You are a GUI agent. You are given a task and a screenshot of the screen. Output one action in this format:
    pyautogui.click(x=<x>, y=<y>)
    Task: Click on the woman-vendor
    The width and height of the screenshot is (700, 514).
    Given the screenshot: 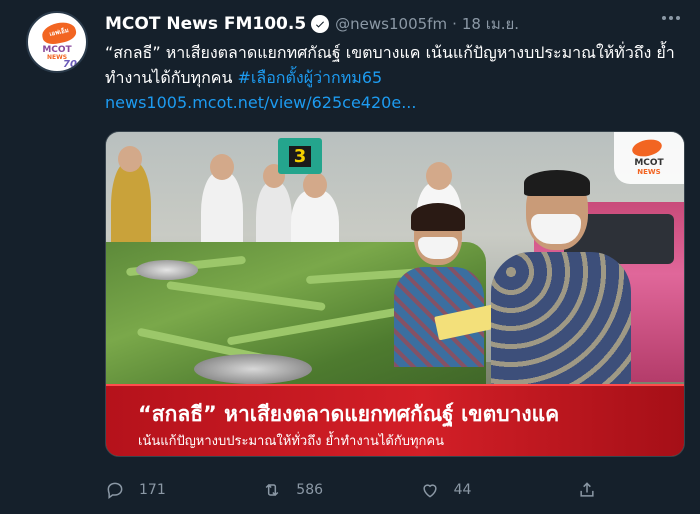 What is the action you would take?
    pyautogui.click(x=439, y=285)
    